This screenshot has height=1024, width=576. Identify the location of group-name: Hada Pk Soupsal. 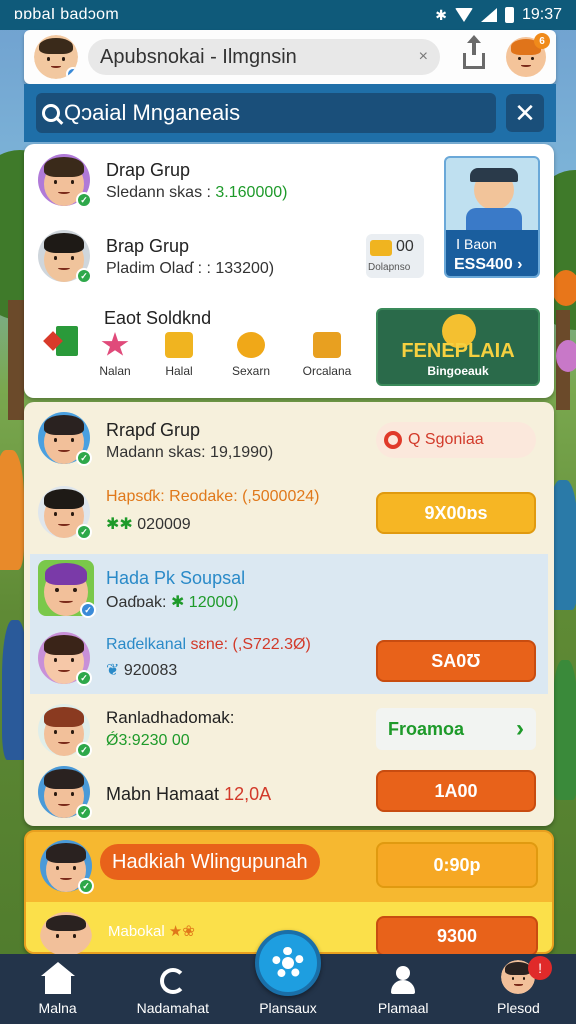
(175, 578).